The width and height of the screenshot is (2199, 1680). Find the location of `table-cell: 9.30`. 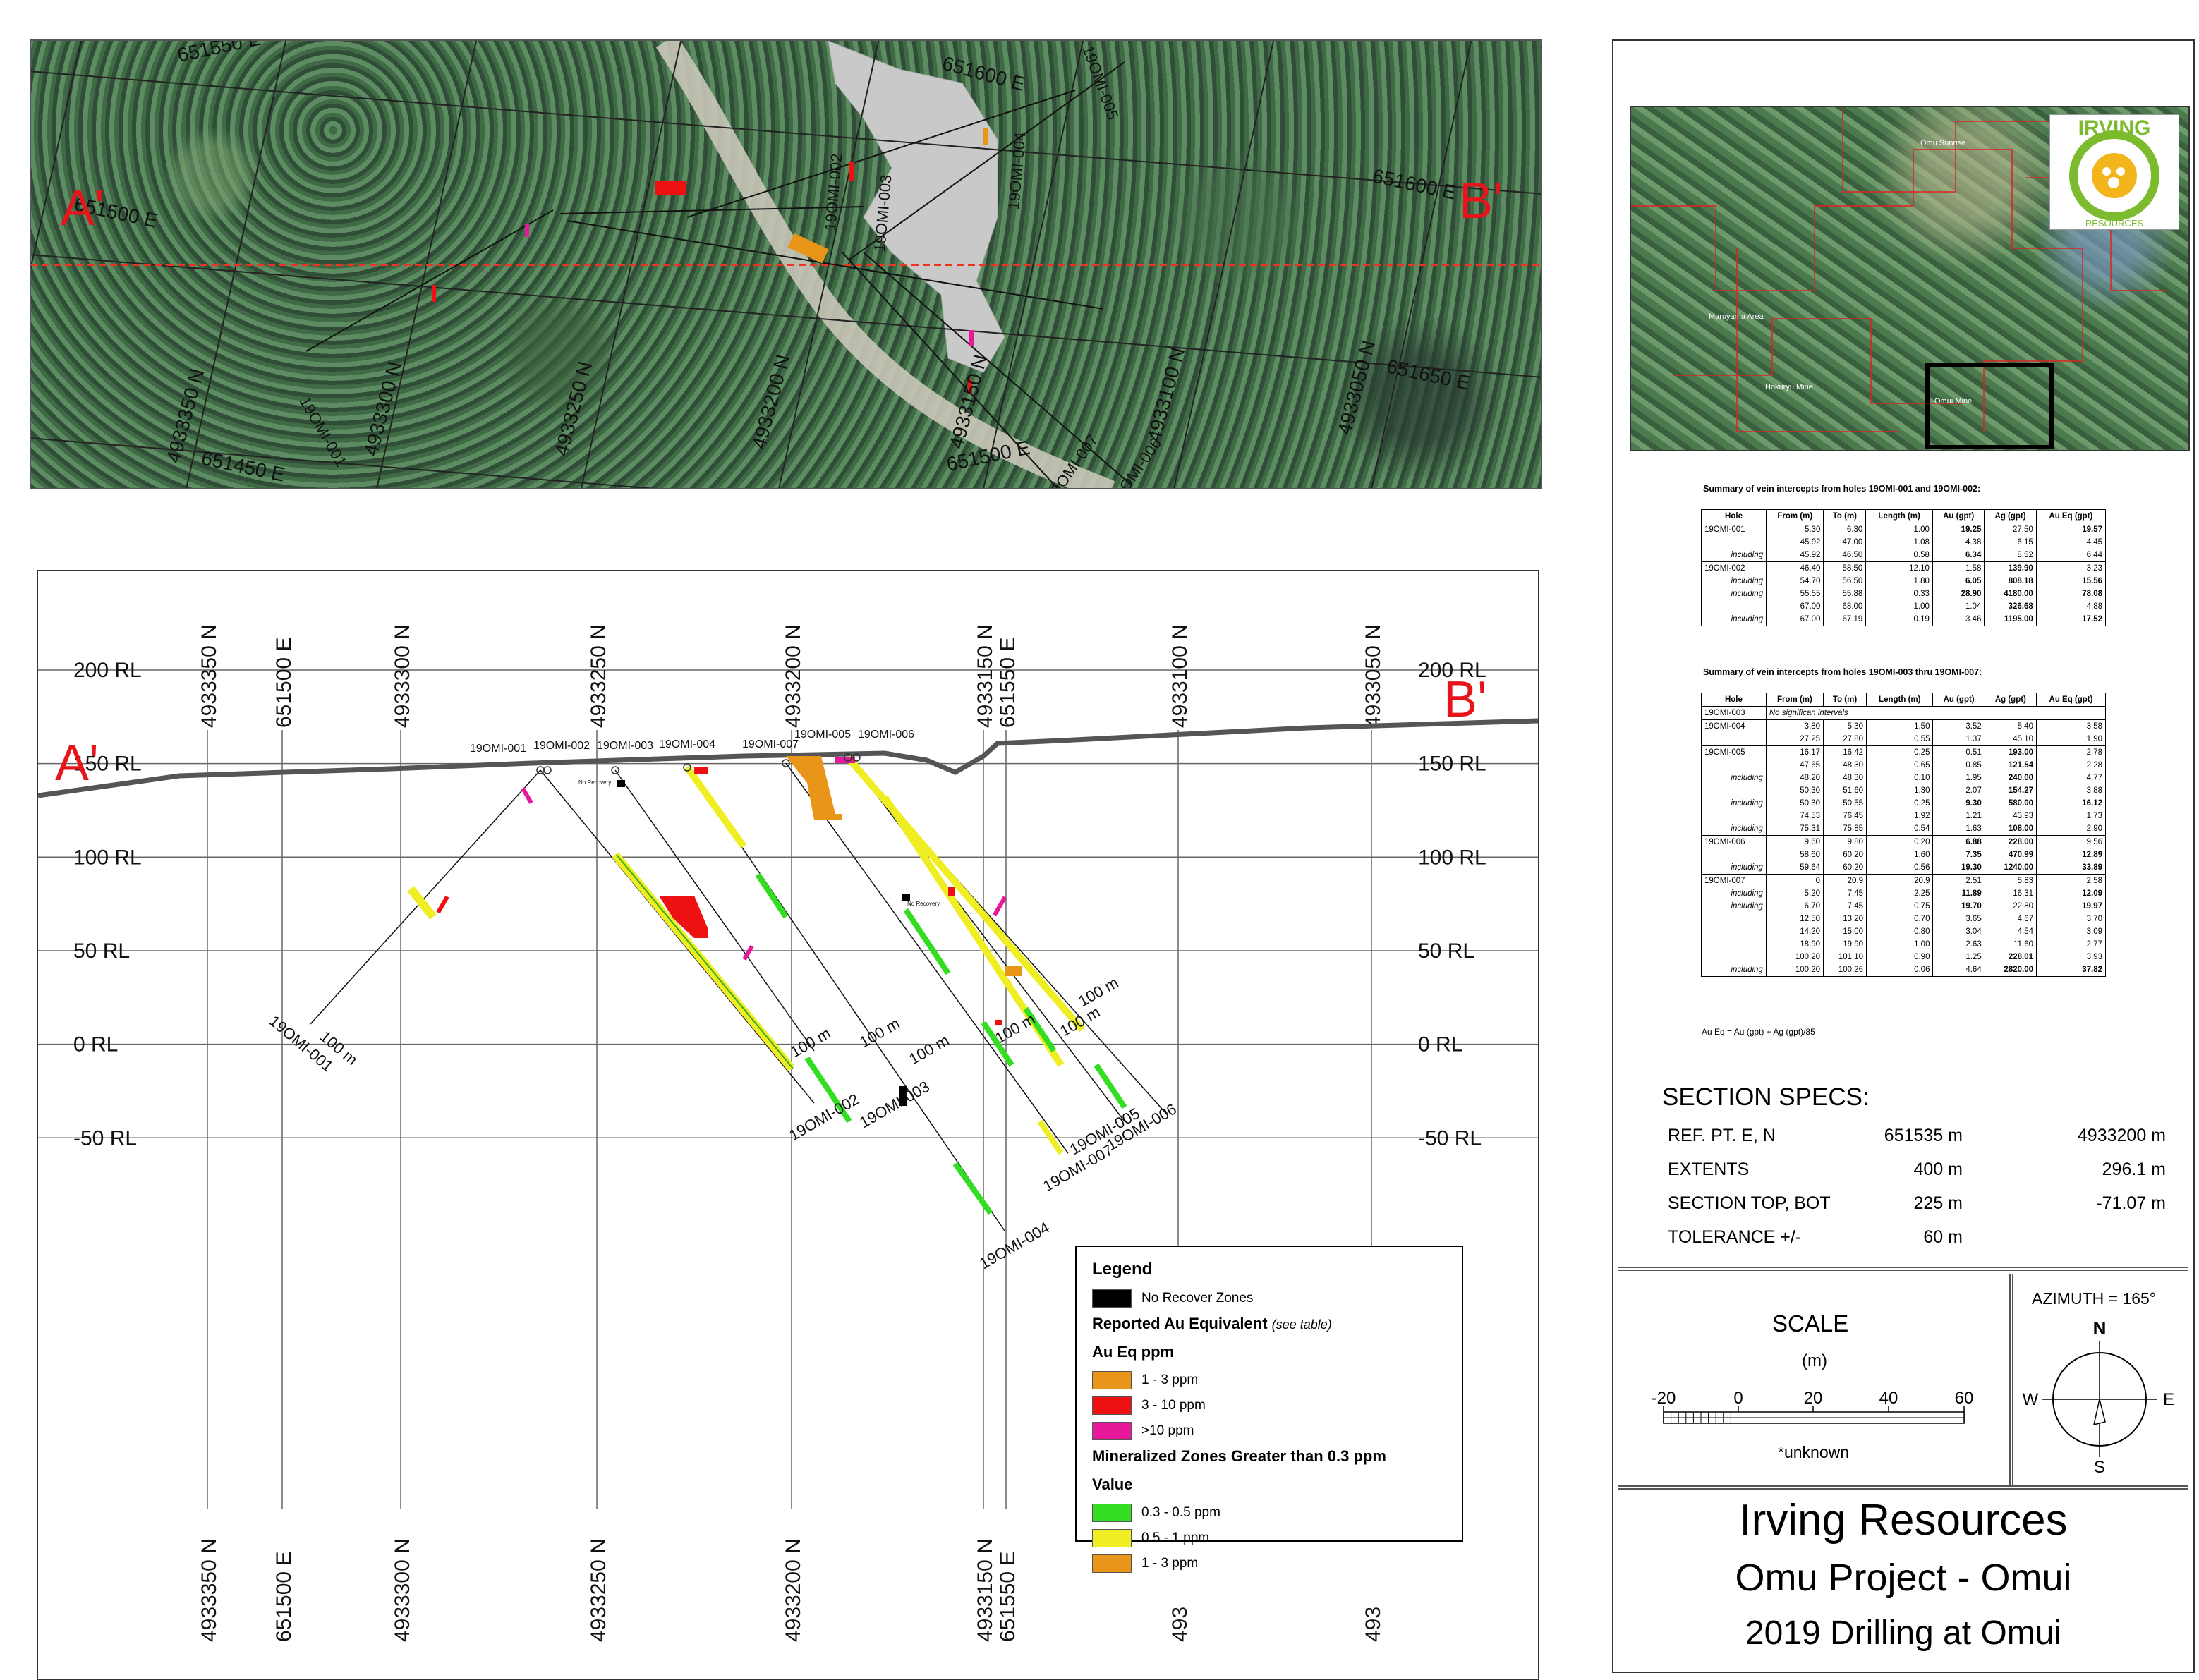

table-cell: 9.30 is located at coordinates (1958, 803).